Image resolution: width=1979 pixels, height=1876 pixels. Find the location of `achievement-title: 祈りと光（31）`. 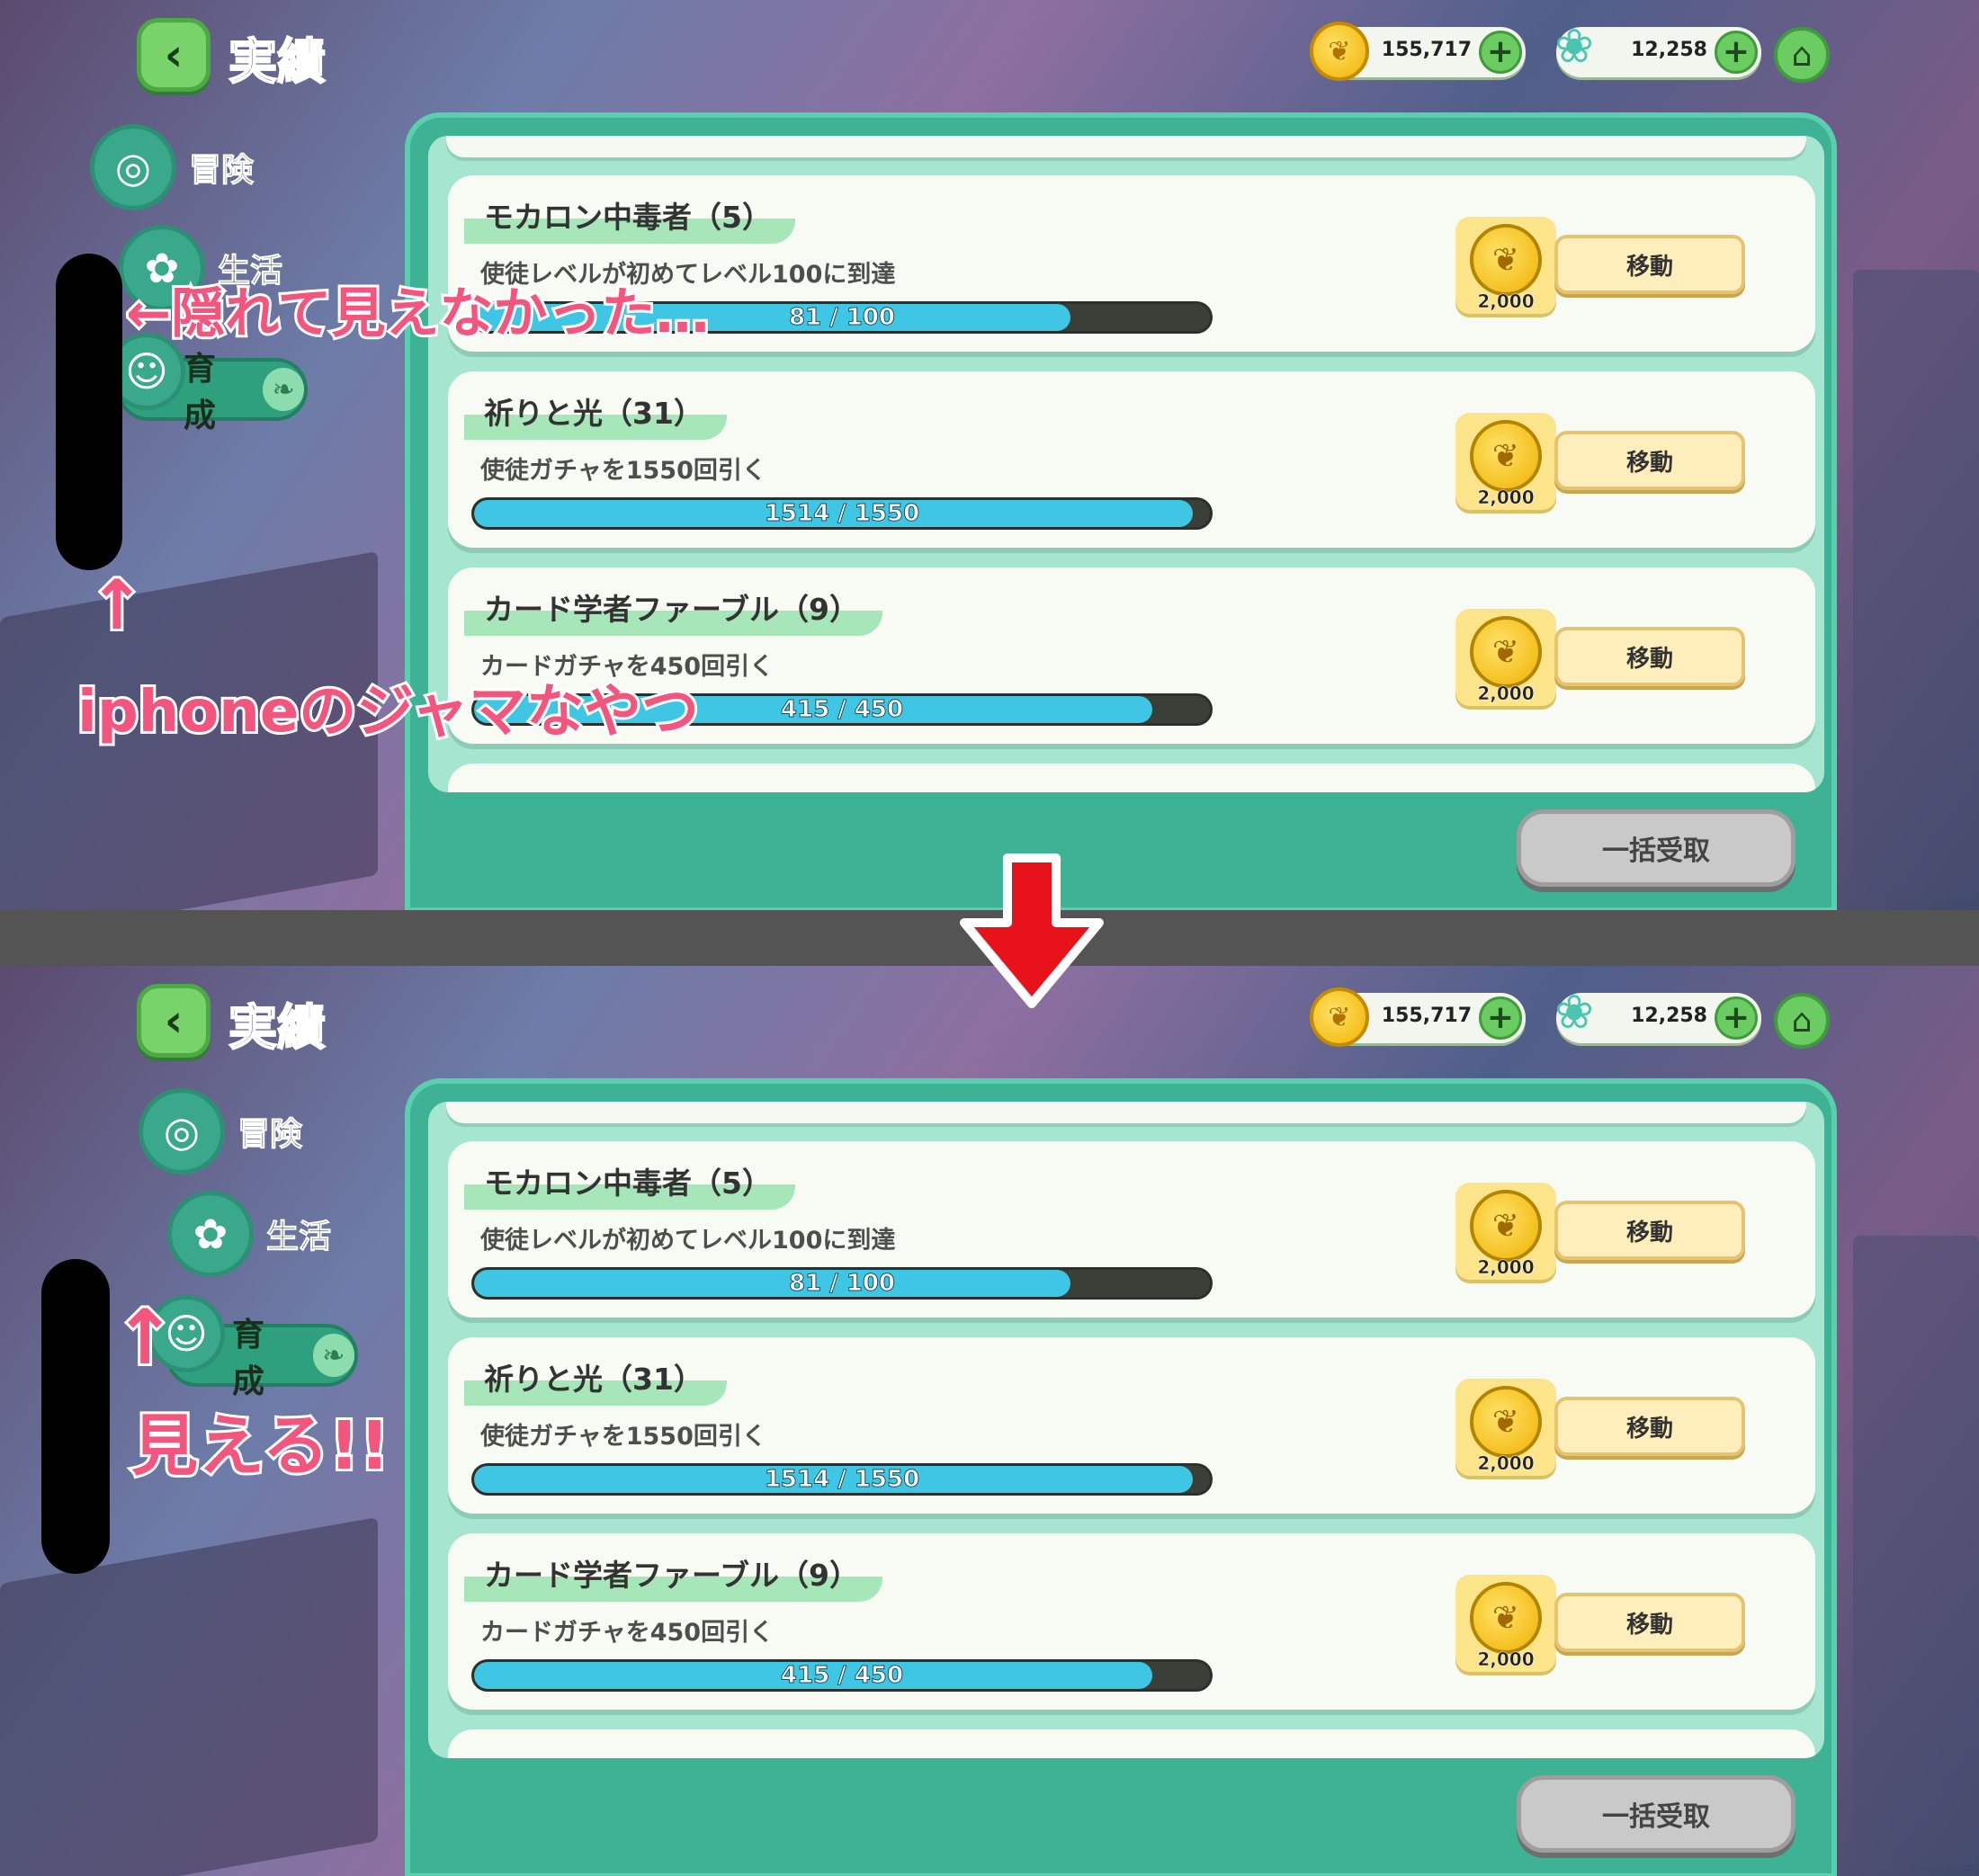

achievement-title: 祈りと光（31） is located at coordinates (595, 1378).